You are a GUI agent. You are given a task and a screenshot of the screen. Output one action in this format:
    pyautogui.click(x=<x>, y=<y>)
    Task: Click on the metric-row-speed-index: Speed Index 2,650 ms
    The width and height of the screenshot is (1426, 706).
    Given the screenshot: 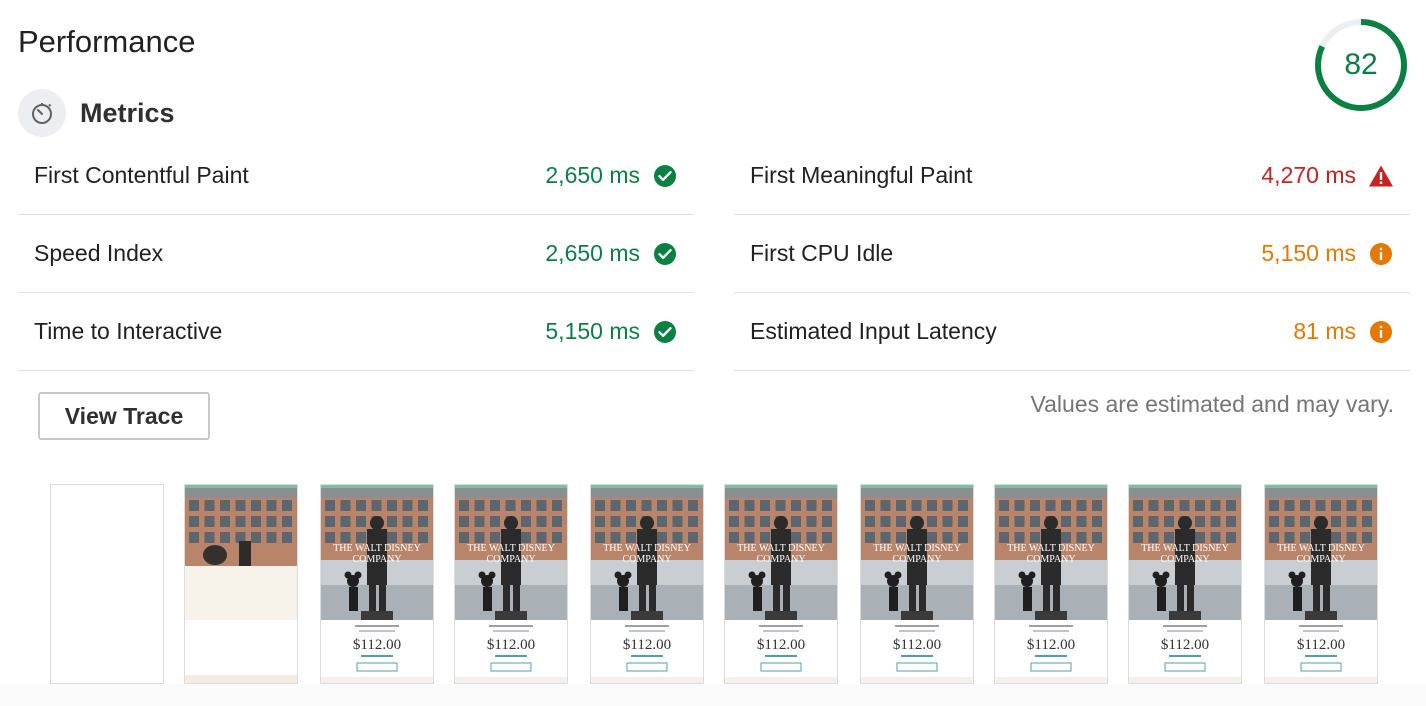 What is the action you would take?
    pyautogui.click(x=356, y=254)
    